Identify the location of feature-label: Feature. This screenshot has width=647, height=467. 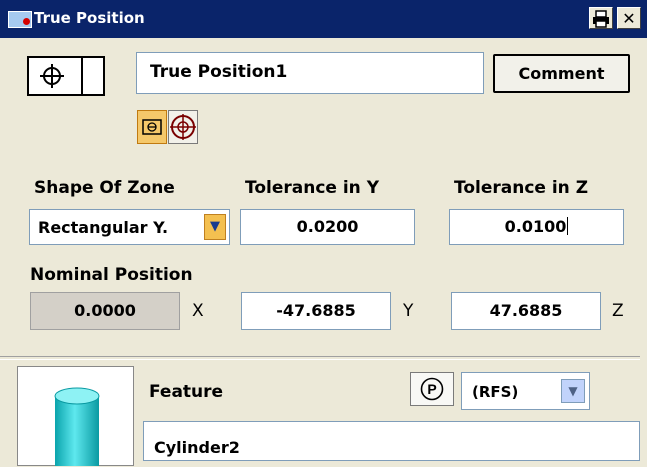
(186, 392).